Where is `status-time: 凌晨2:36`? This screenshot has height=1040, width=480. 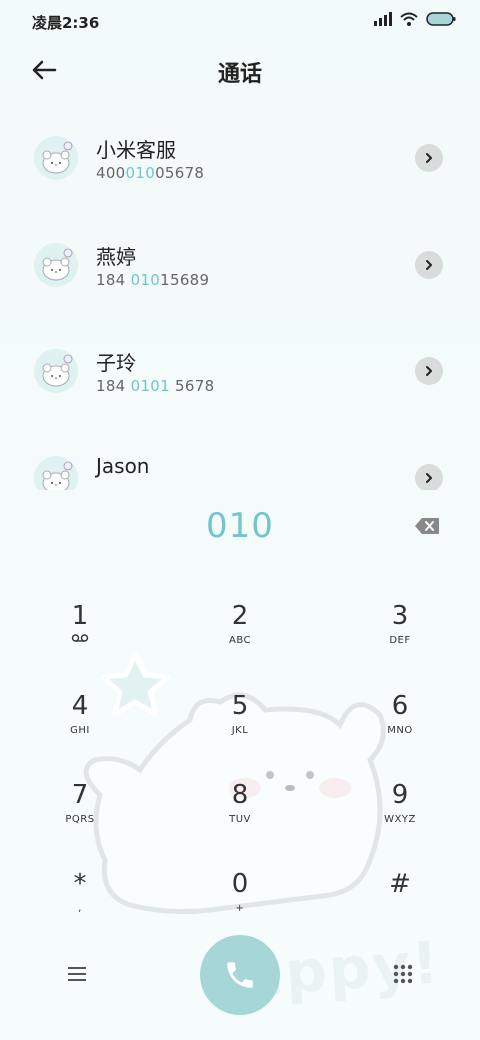 status-time: 凌晨2:36 is located at coordinates (66, 23).